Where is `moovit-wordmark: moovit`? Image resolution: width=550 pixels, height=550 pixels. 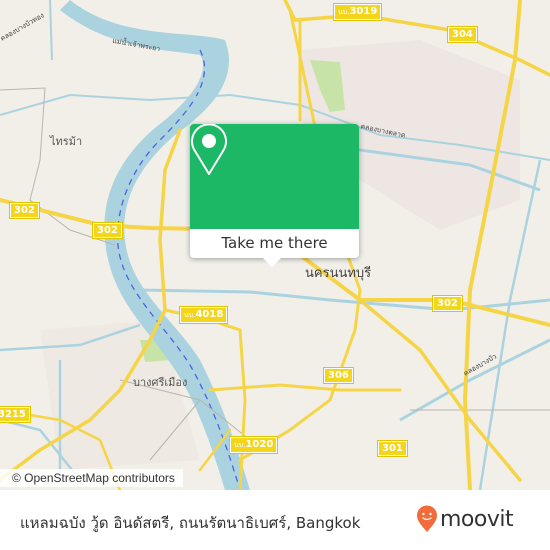 moovit-wordmark: moovit is located at coordinates (477, 519).